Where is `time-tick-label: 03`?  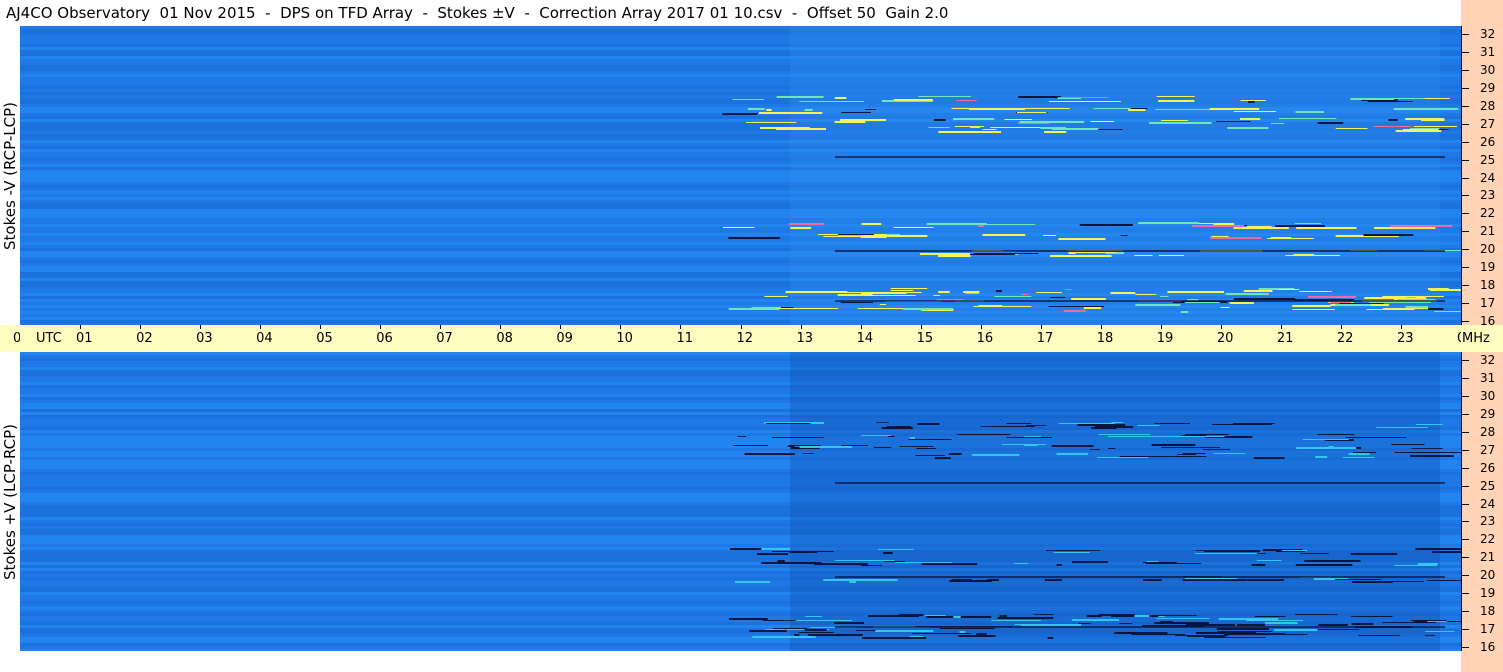
time-tick-label: 03 is located at coordinates (204, 338).